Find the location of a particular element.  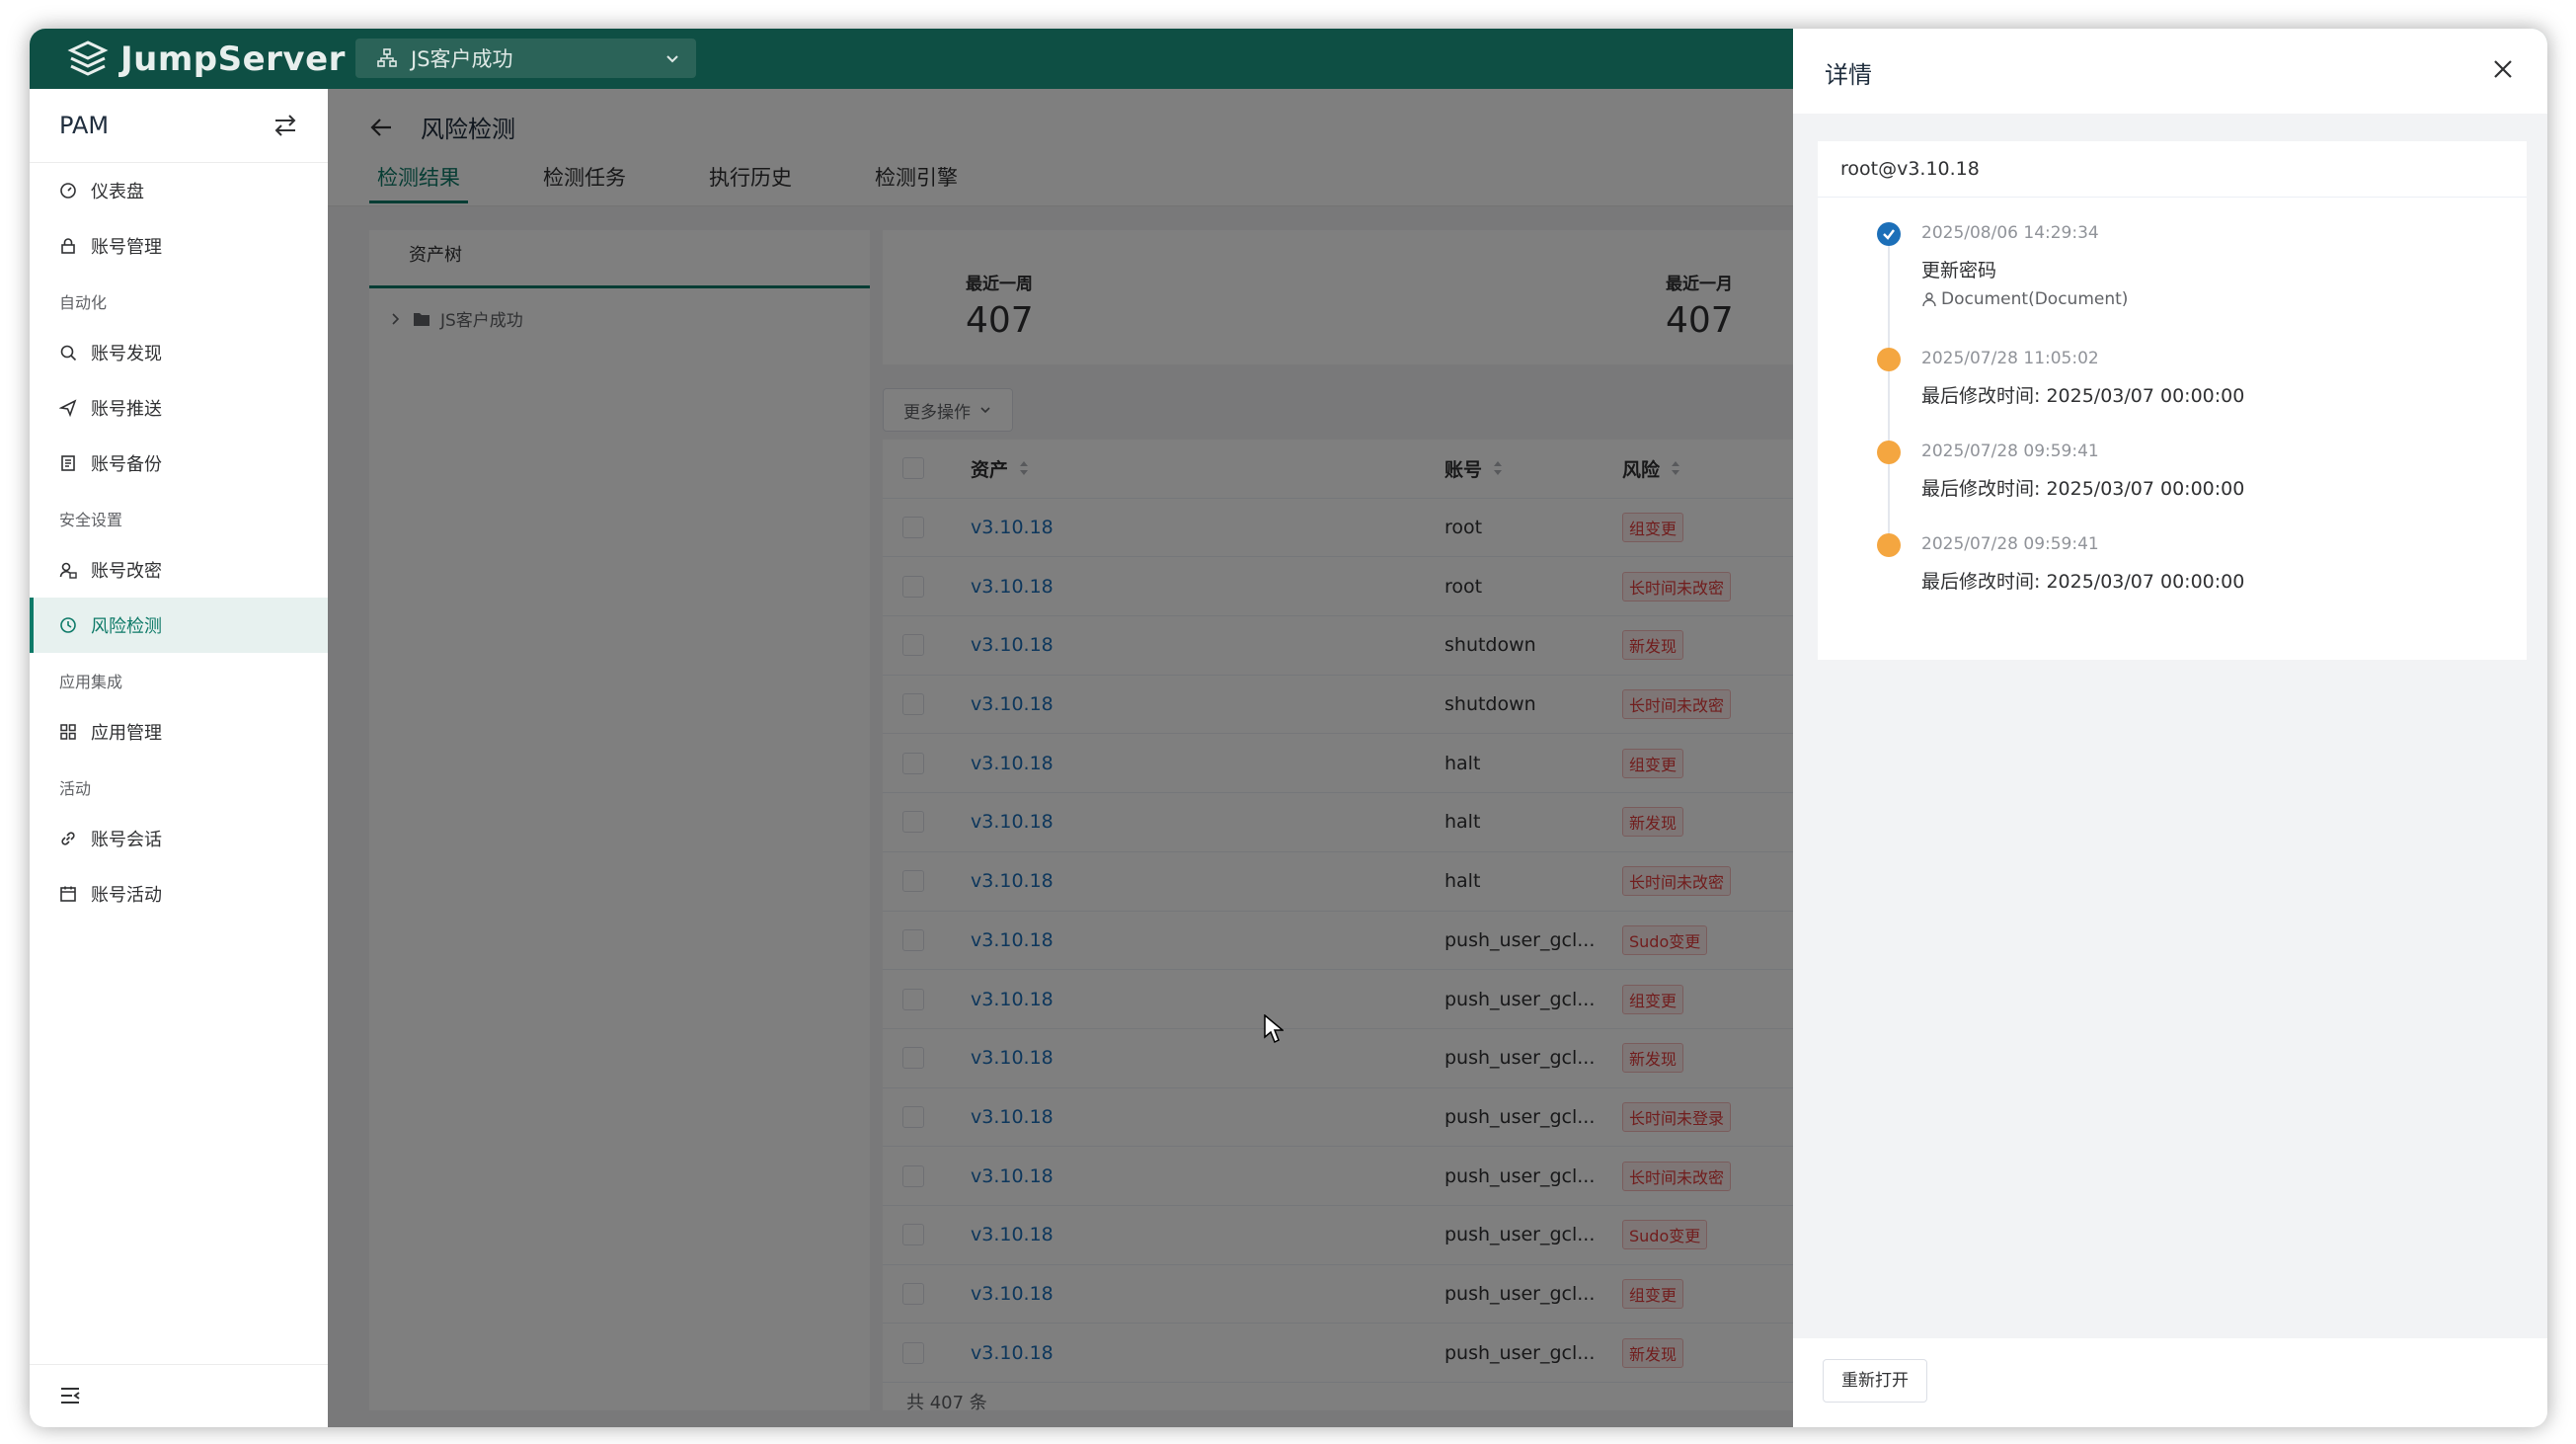

sidebar-group-label: 应用集成 is located at coordinates (91, 682).